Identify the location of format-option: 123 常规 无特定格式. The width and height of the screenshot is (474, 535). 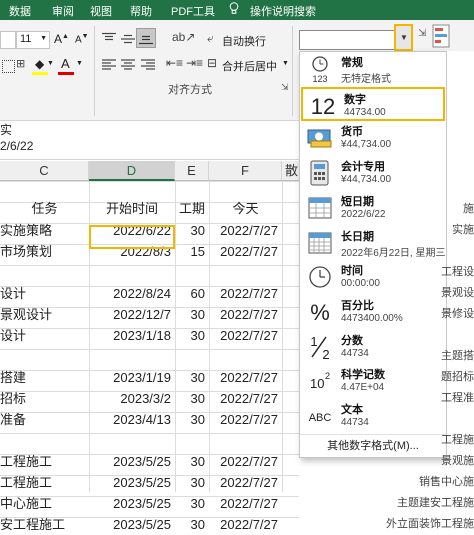
(373, 69).